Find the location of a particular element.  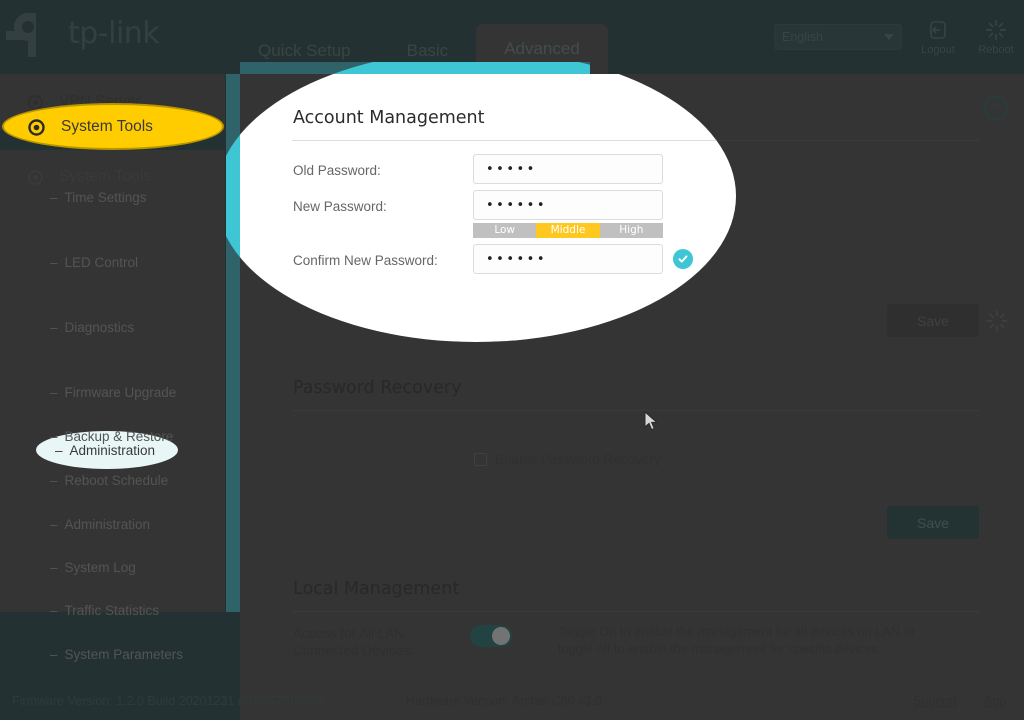

sidebar-item-system-parameters: – System Parameters is located at coordinates (112, 654).